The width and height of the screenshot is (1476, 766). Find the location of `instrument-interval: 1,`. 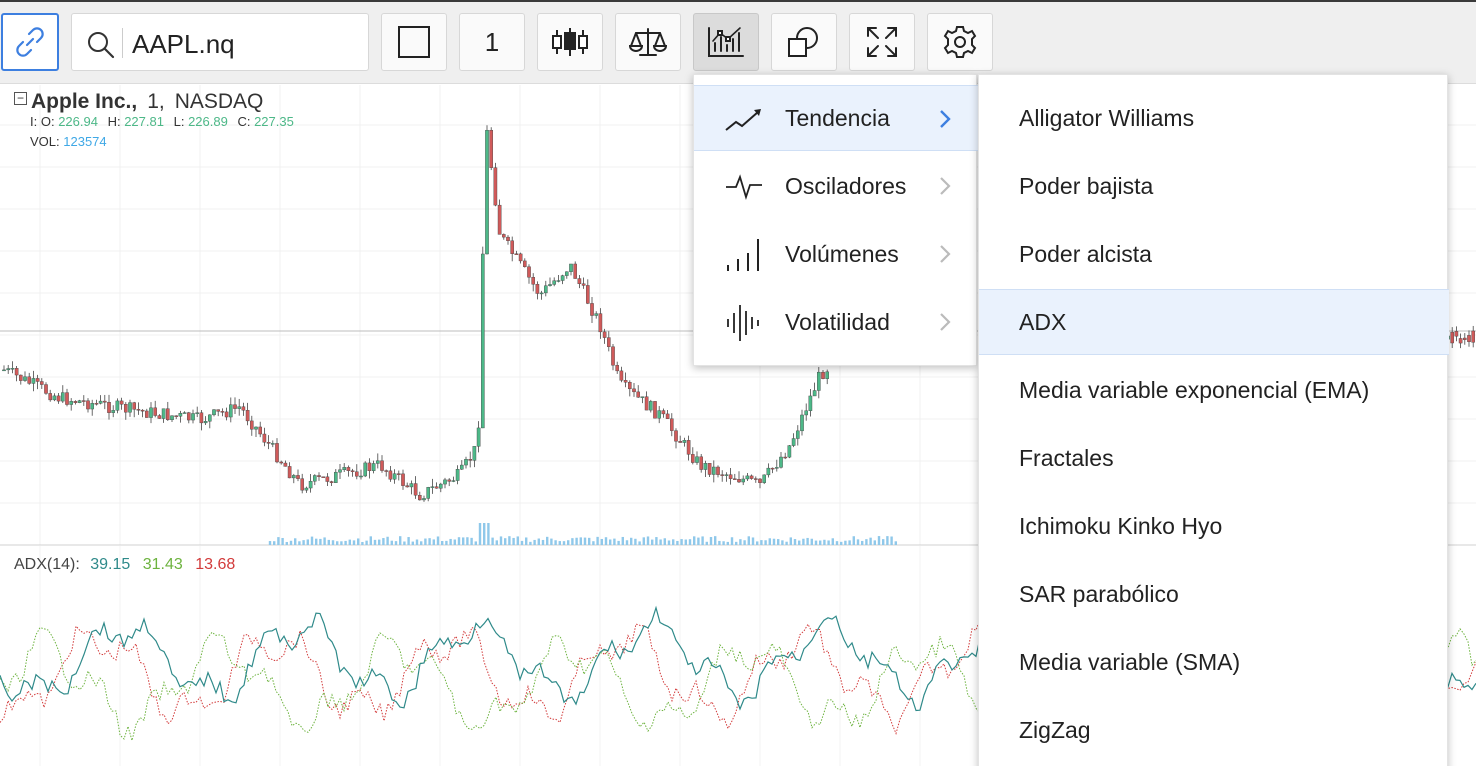

instrument-interval: 1, is located at coordinates (156, 101).